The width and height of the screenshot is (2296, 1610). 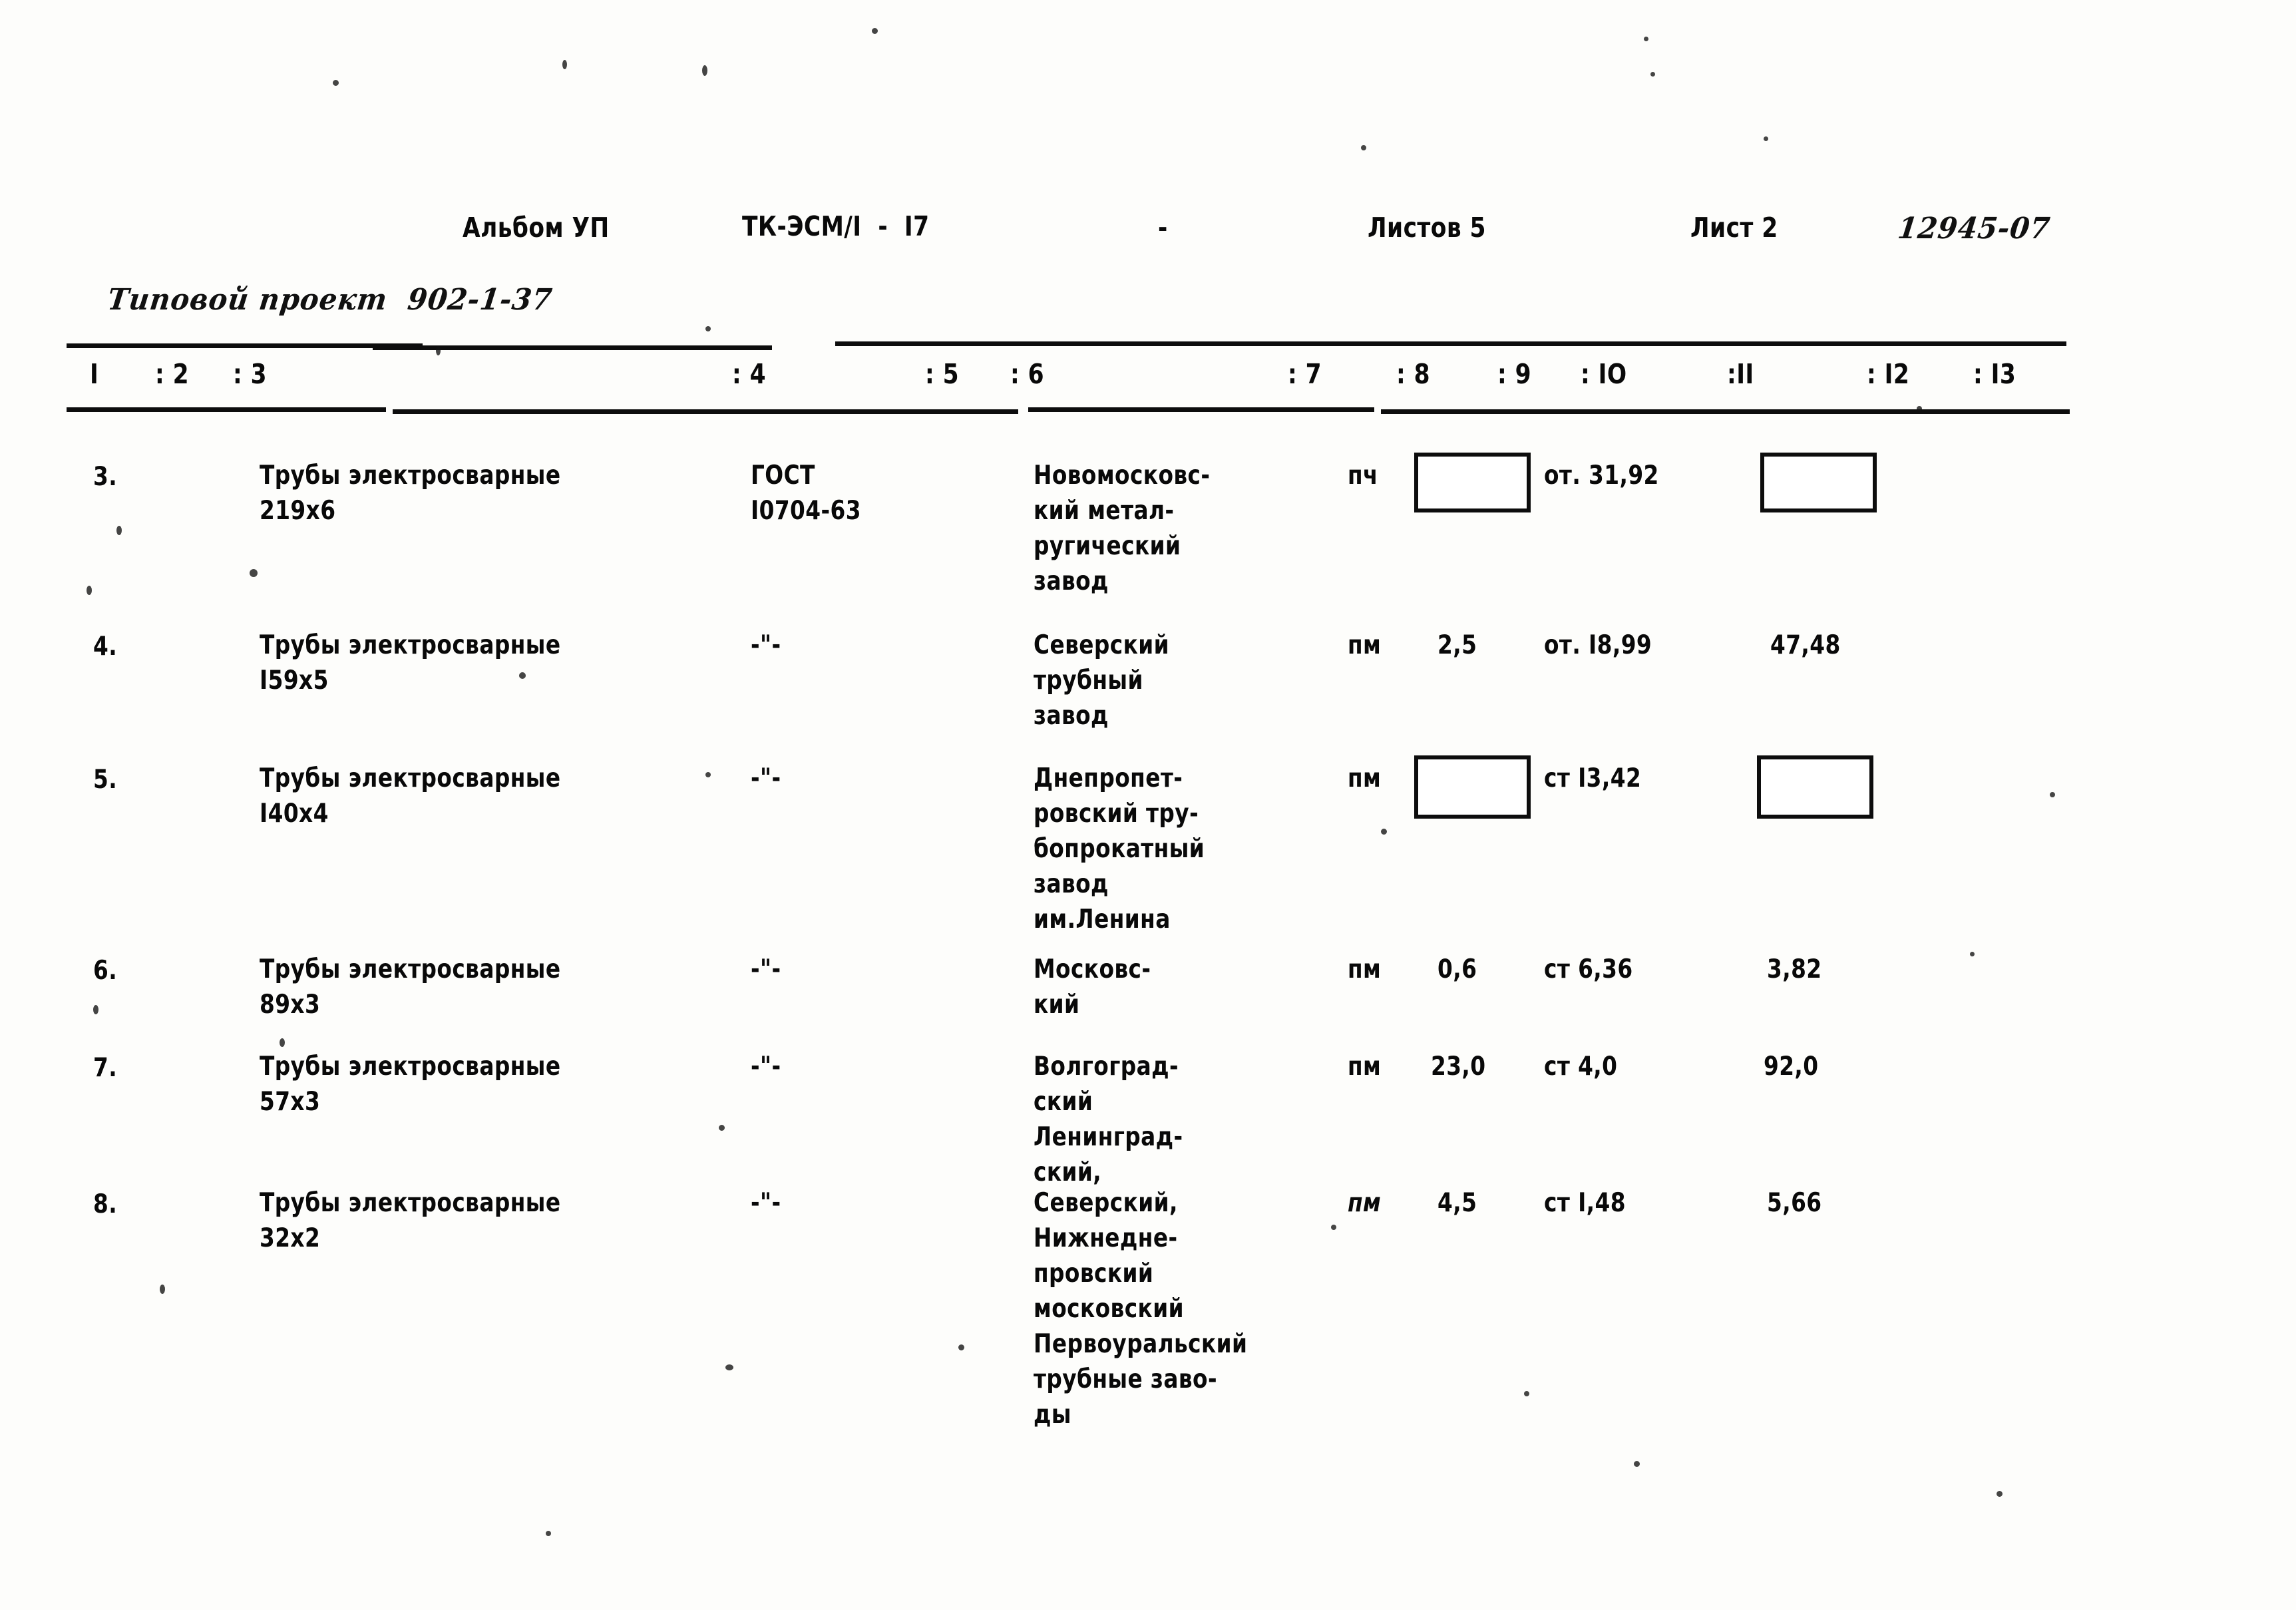 I want to click on mass: 92,0, so click(x=1792, y=1067).